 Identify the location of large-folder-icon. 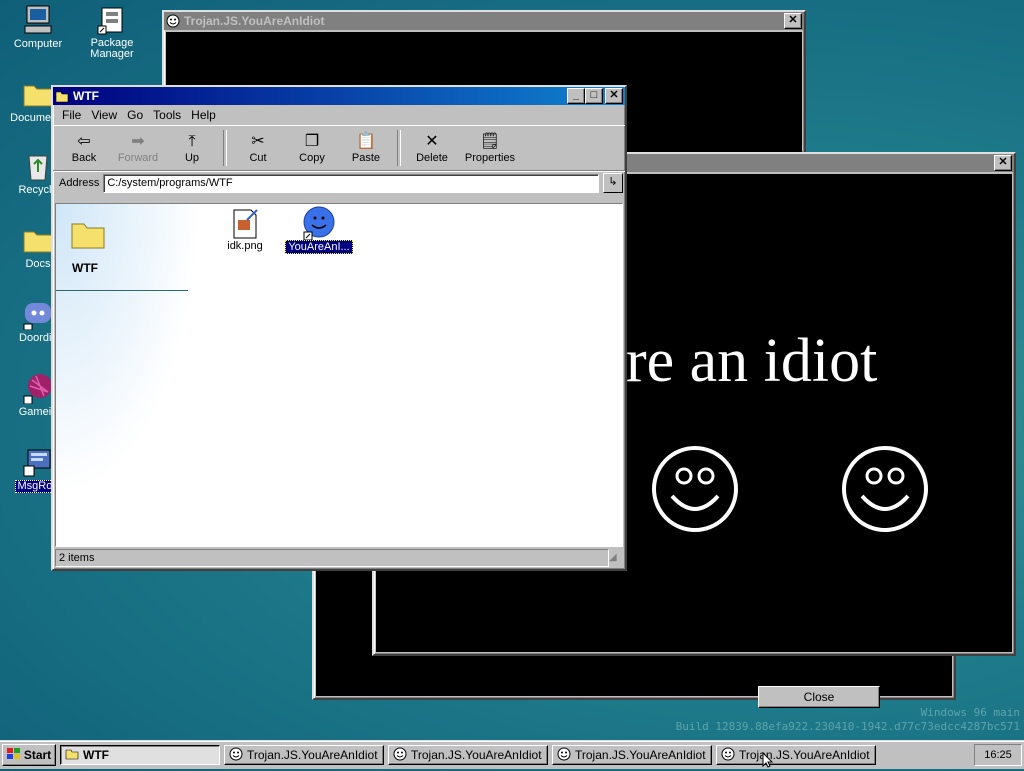
(88, 235).